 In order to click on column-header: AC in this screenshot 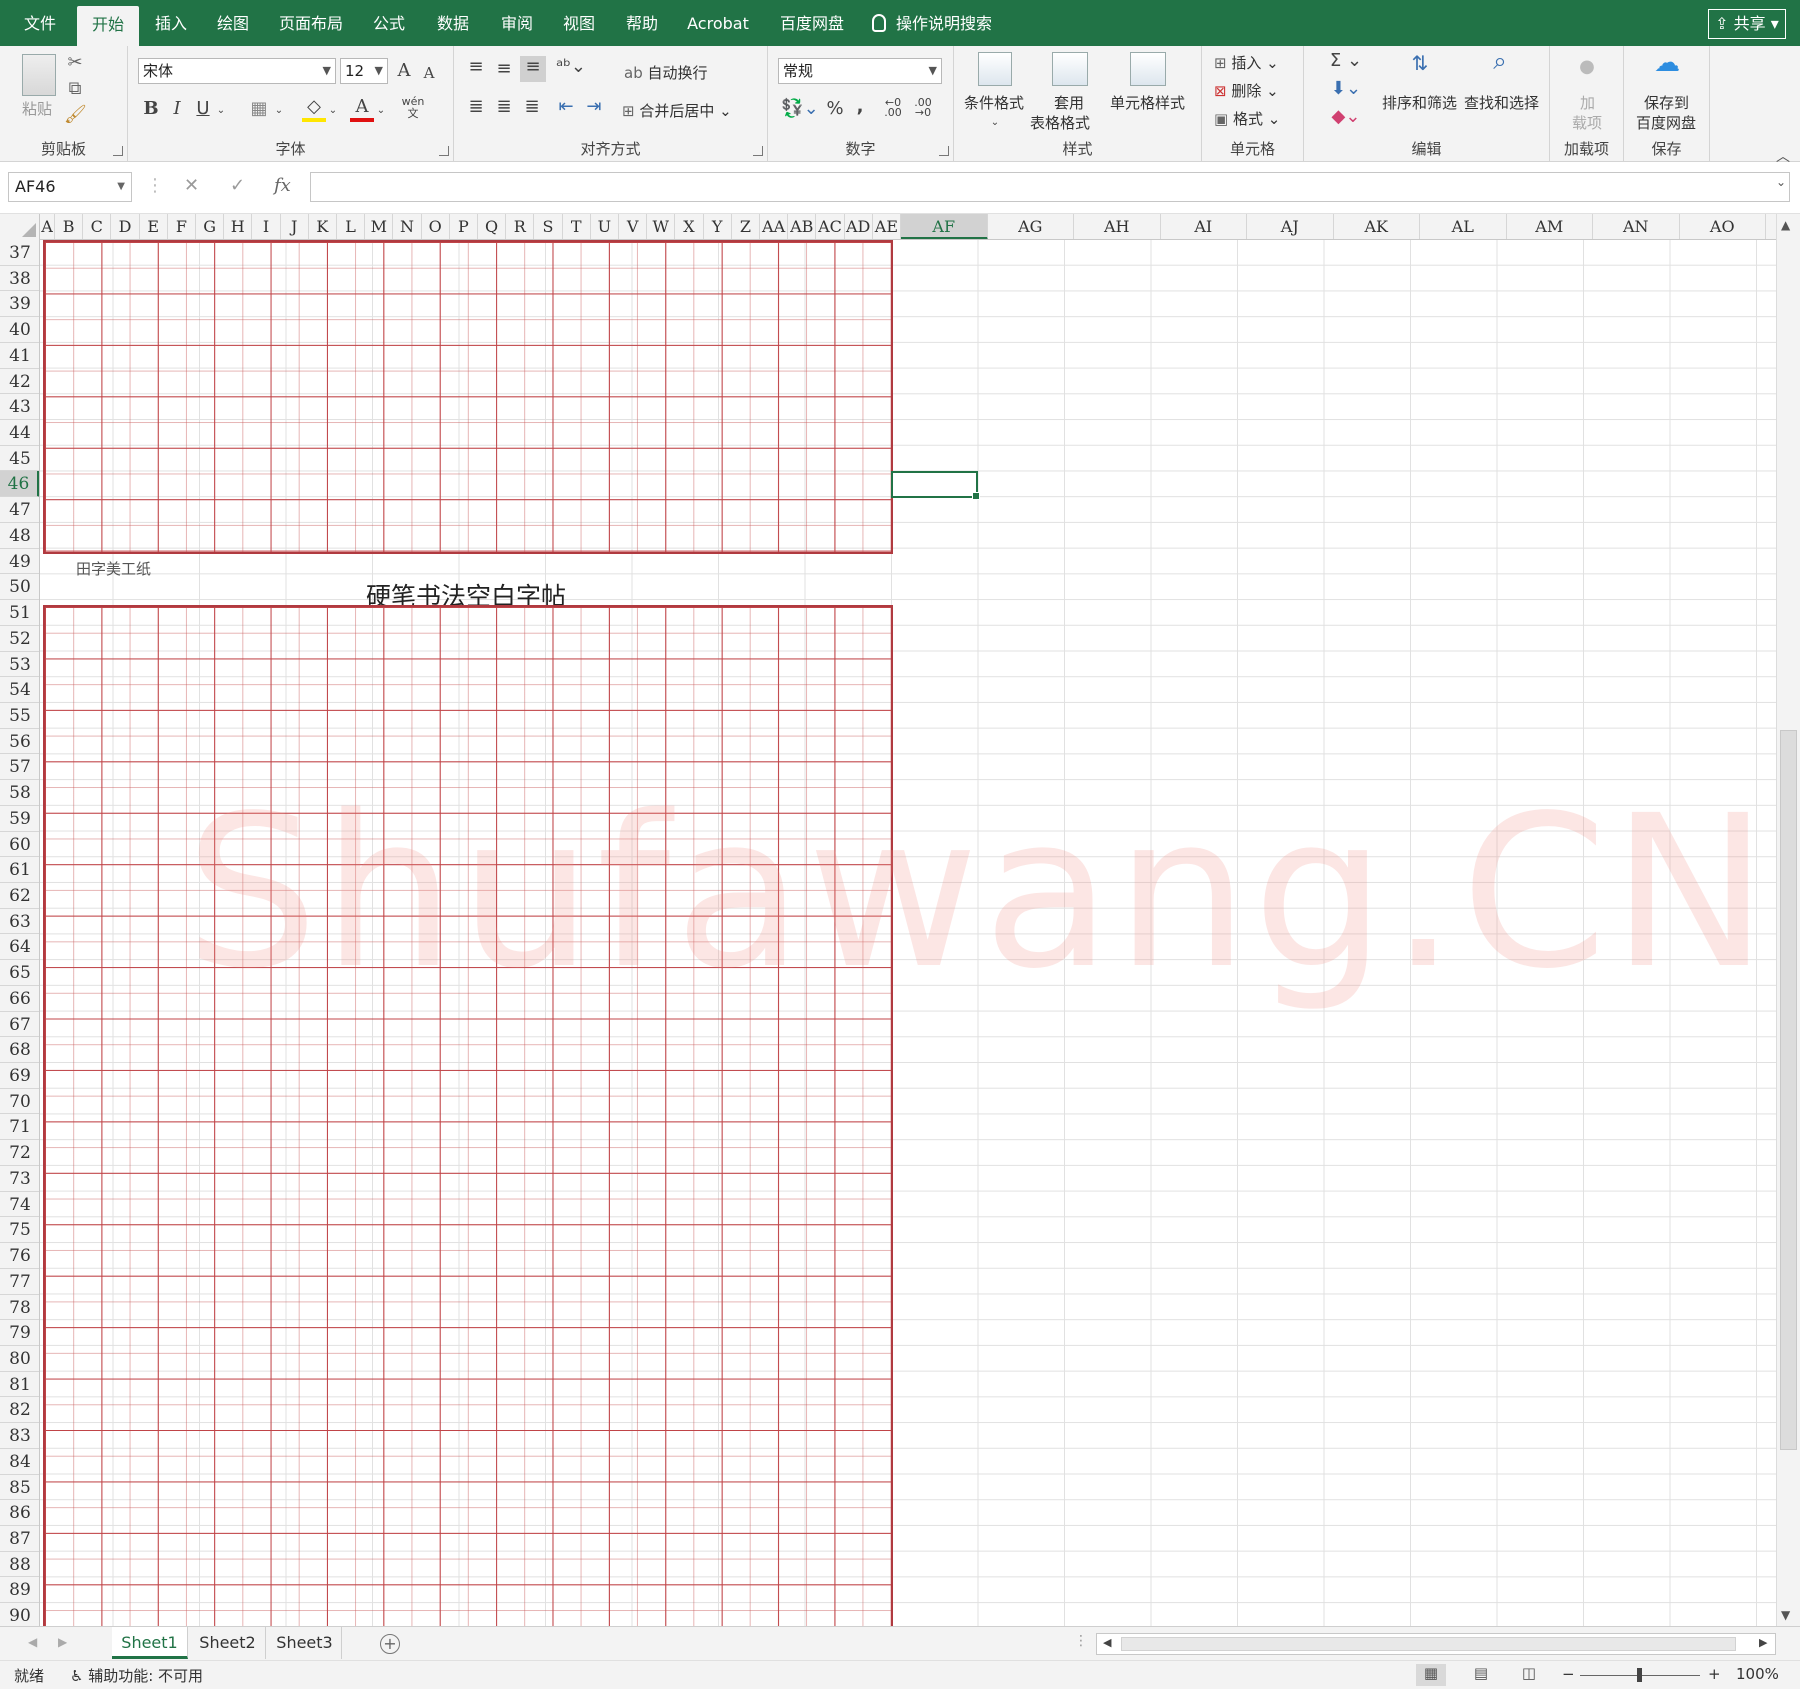, I will do `click(830, 226)`.